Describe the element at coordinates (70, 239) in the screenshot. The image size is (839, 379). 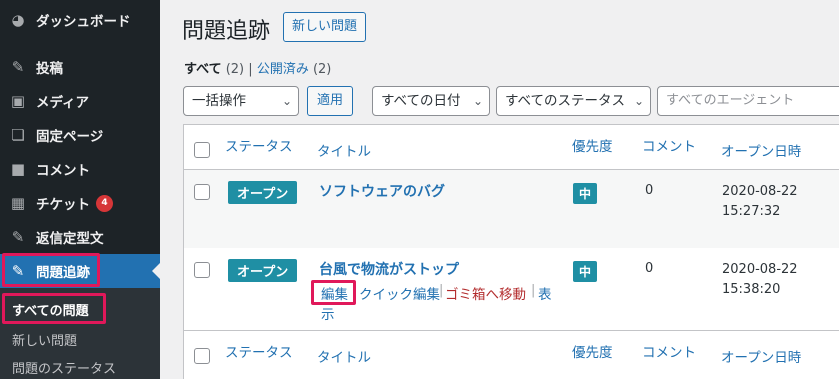
I see `menu-label: 返信定型文` at that location.